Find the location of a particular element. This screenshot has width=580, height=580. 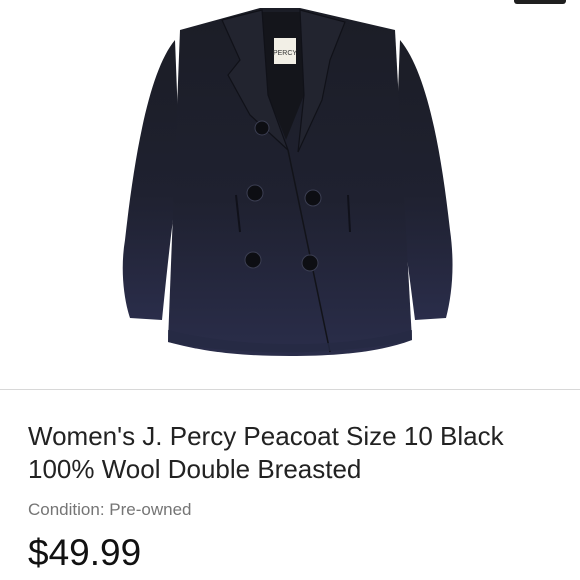

item-condition: Condition: Pre-owned is located at coordinates (110, 509).